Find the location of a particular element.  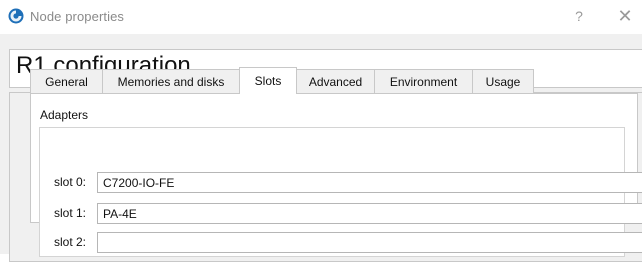

tab-advanced: Advanced is located at coordinates (335, 81).